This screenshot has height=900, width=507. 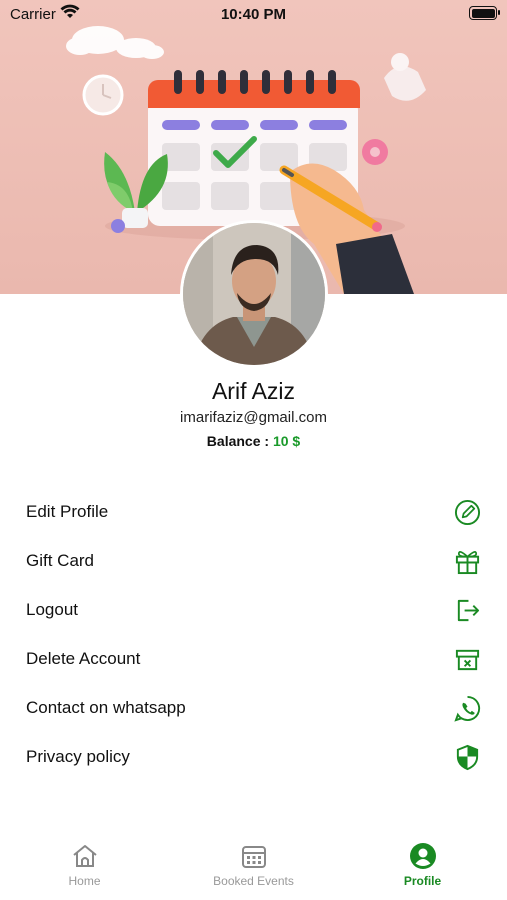 I want to click on avatar, so click(x=254, y=294).